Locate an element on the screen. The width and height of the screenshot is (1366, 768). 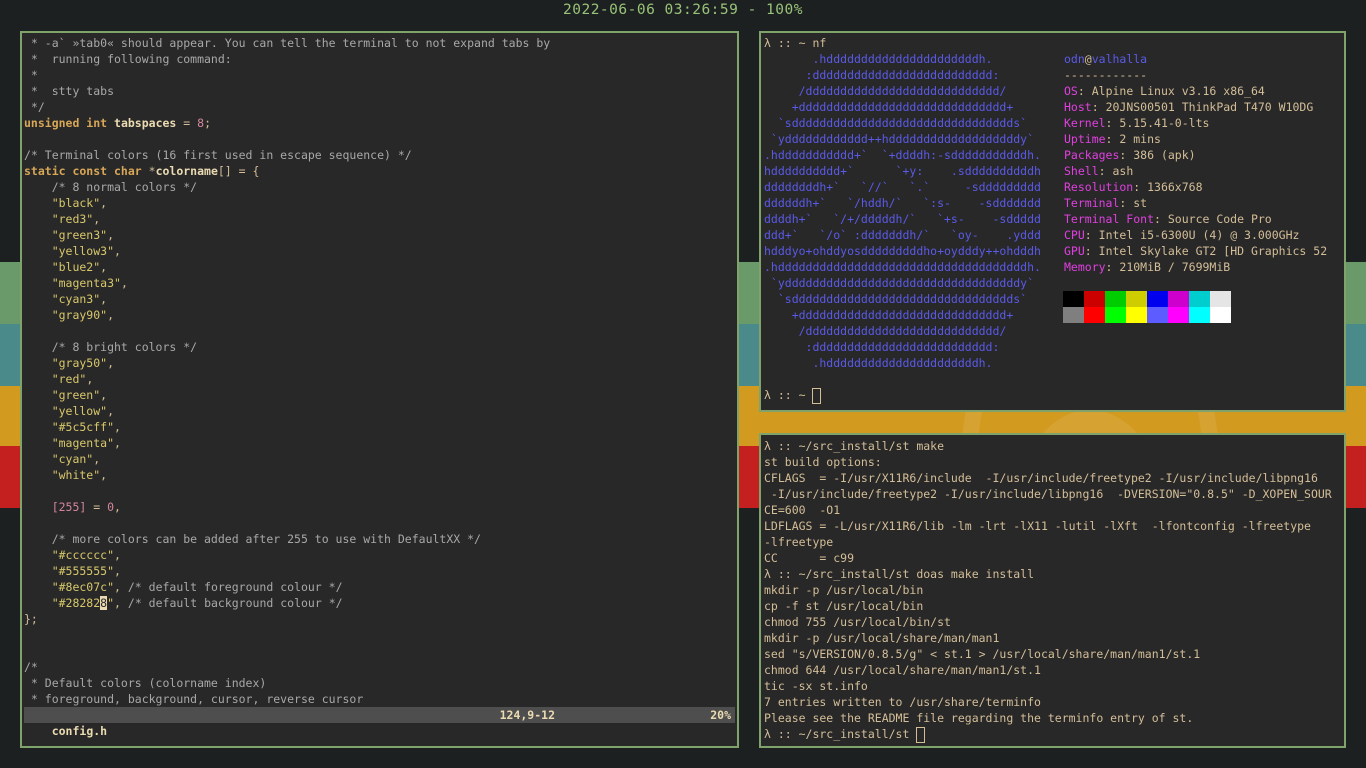
info-value: Source Code Pro is located at coordinates (1219, 219).